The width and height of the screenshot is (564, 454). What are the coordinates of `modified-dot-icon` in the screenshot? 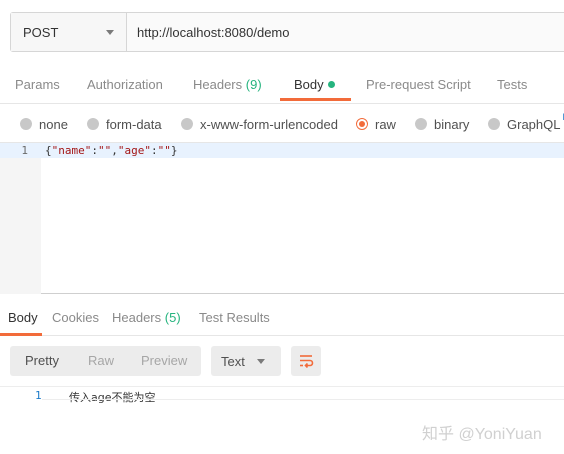 It's located at (331, 84).